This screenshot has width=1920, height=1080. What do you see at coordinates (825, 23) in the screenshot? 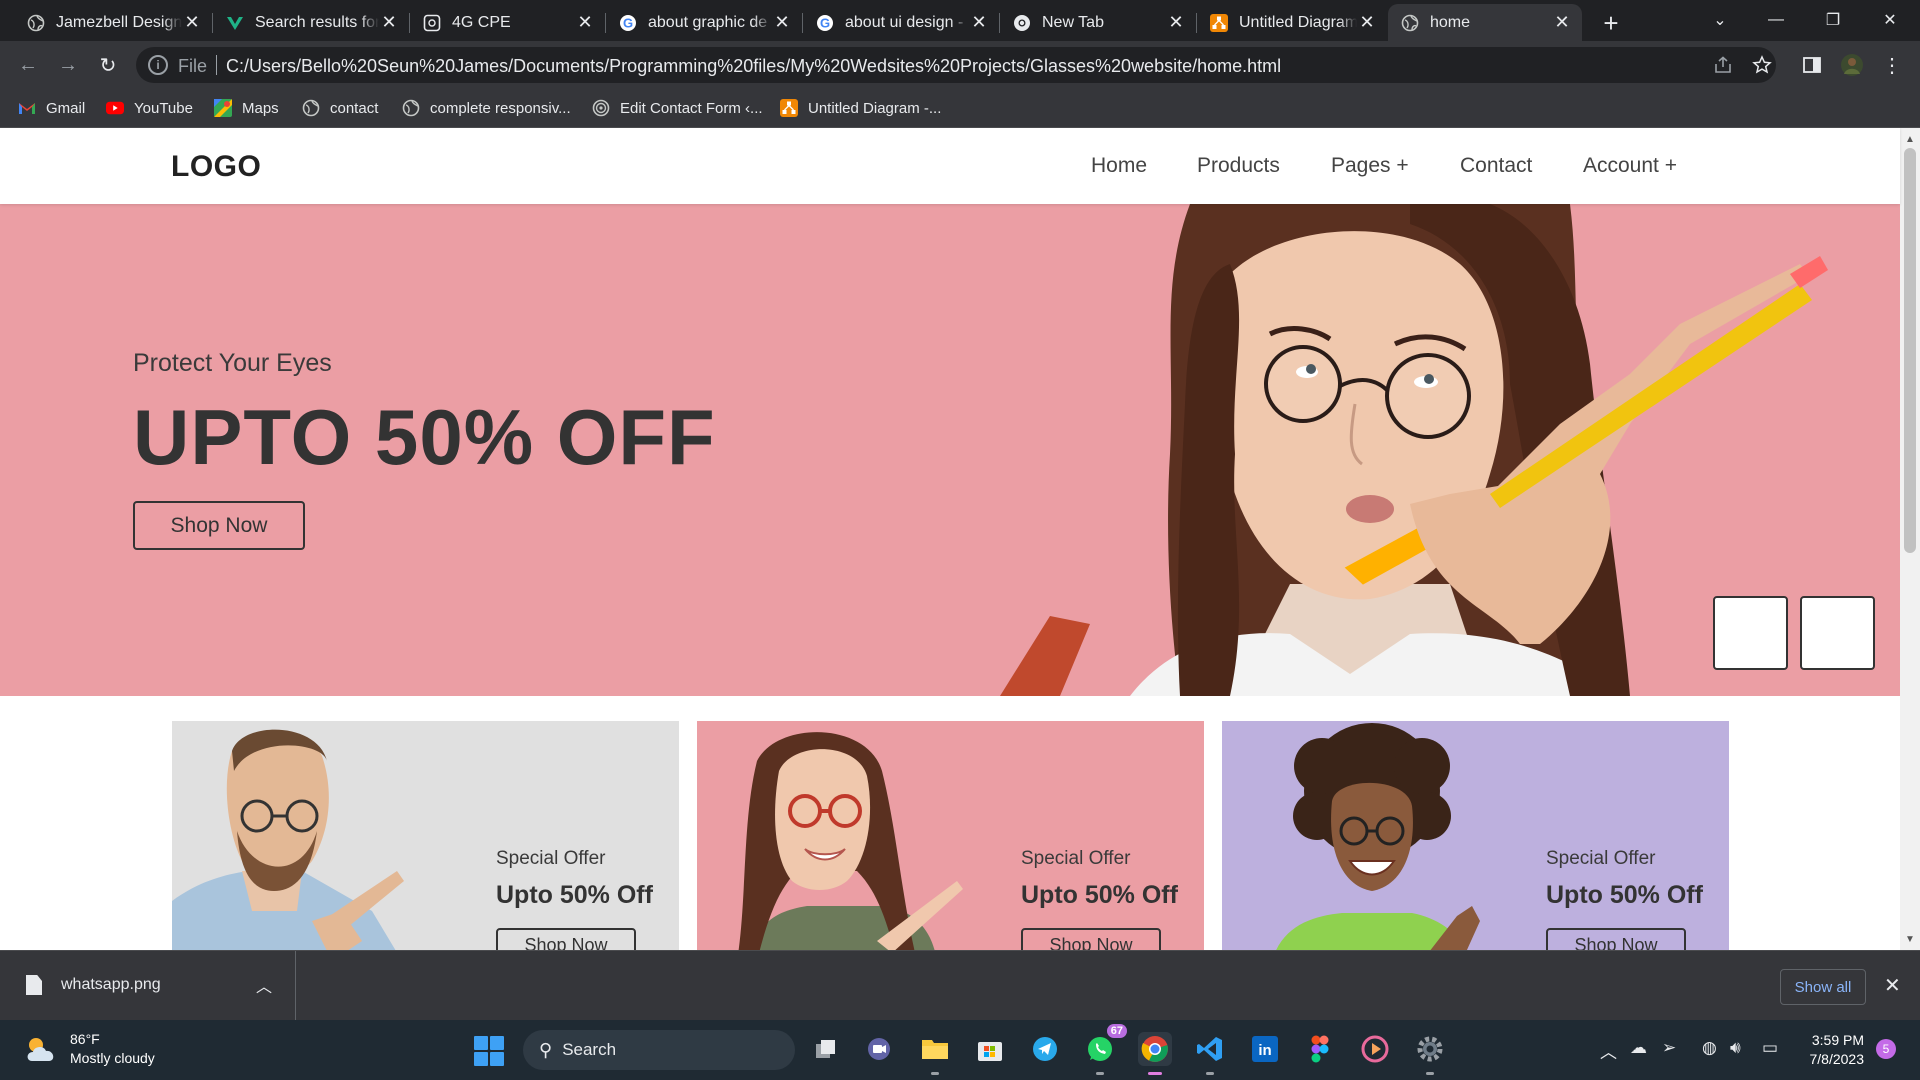
I see `google-icon: G` at bounding box center [825, 23].